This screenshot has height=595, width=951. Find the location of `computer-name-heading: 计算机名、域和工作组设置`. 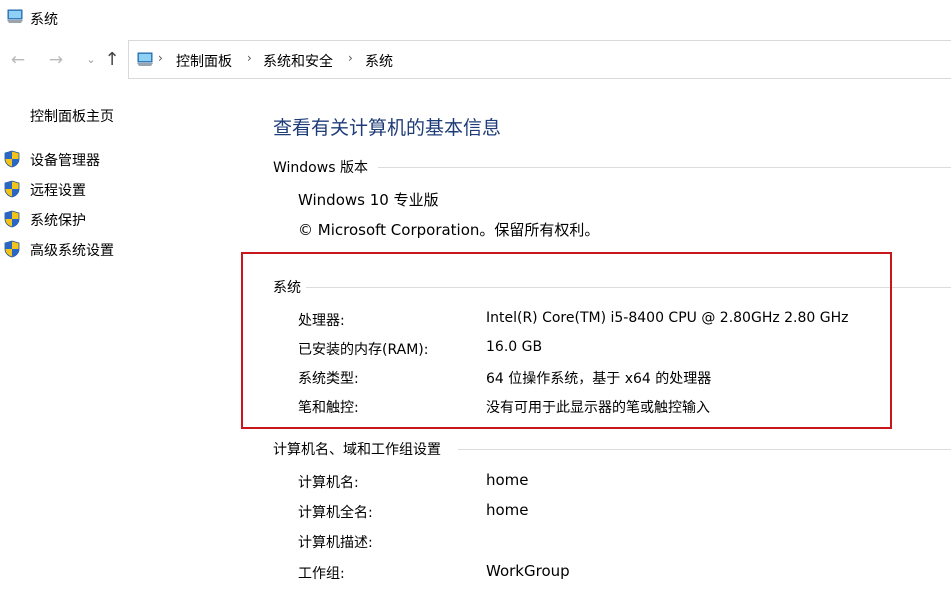

computer-name-heading: 计算机名、域和工作组设置 is located at coordinates (357, 450).